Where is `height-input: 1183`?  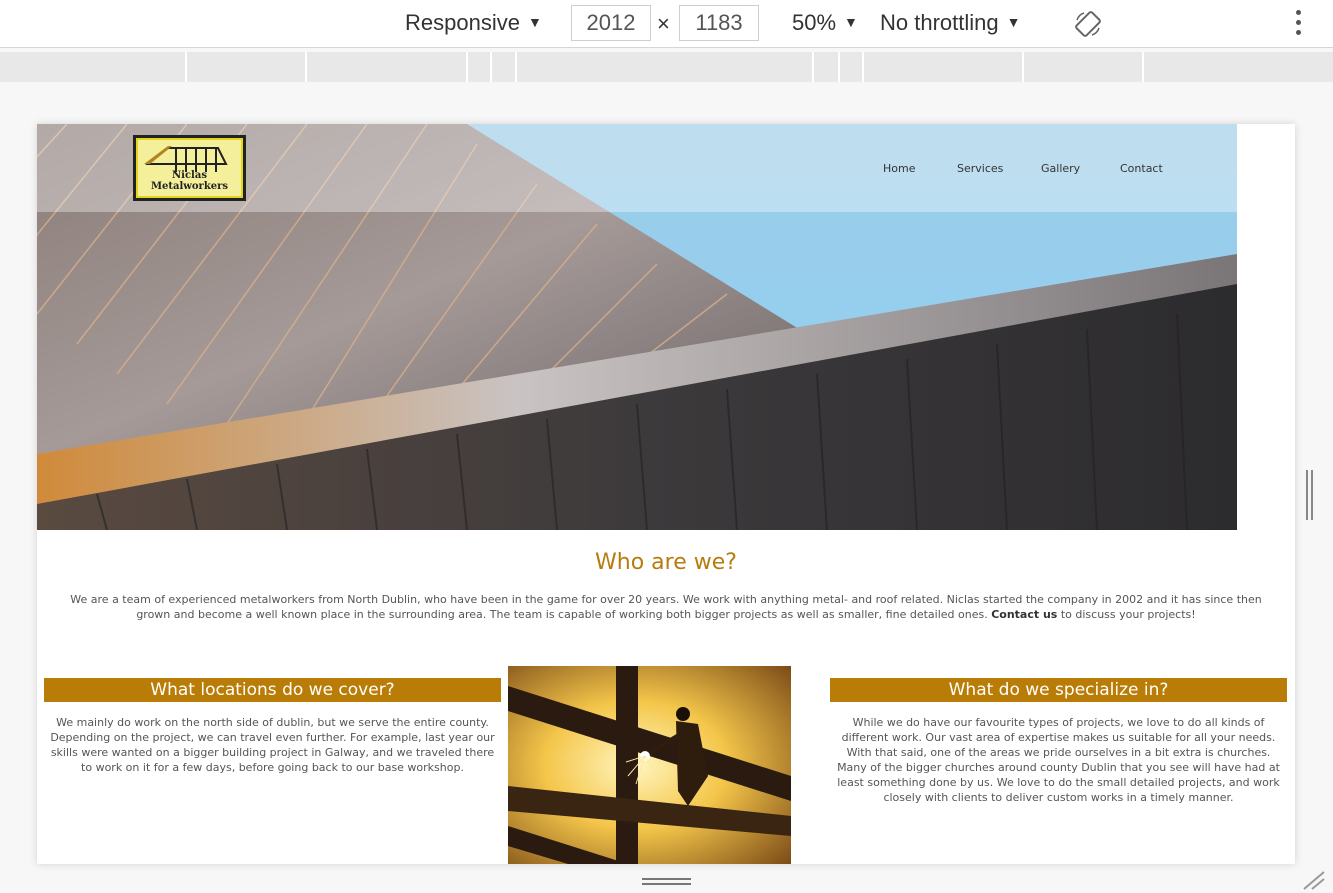
height-input: 1183 is located at coordinates (719, 23).